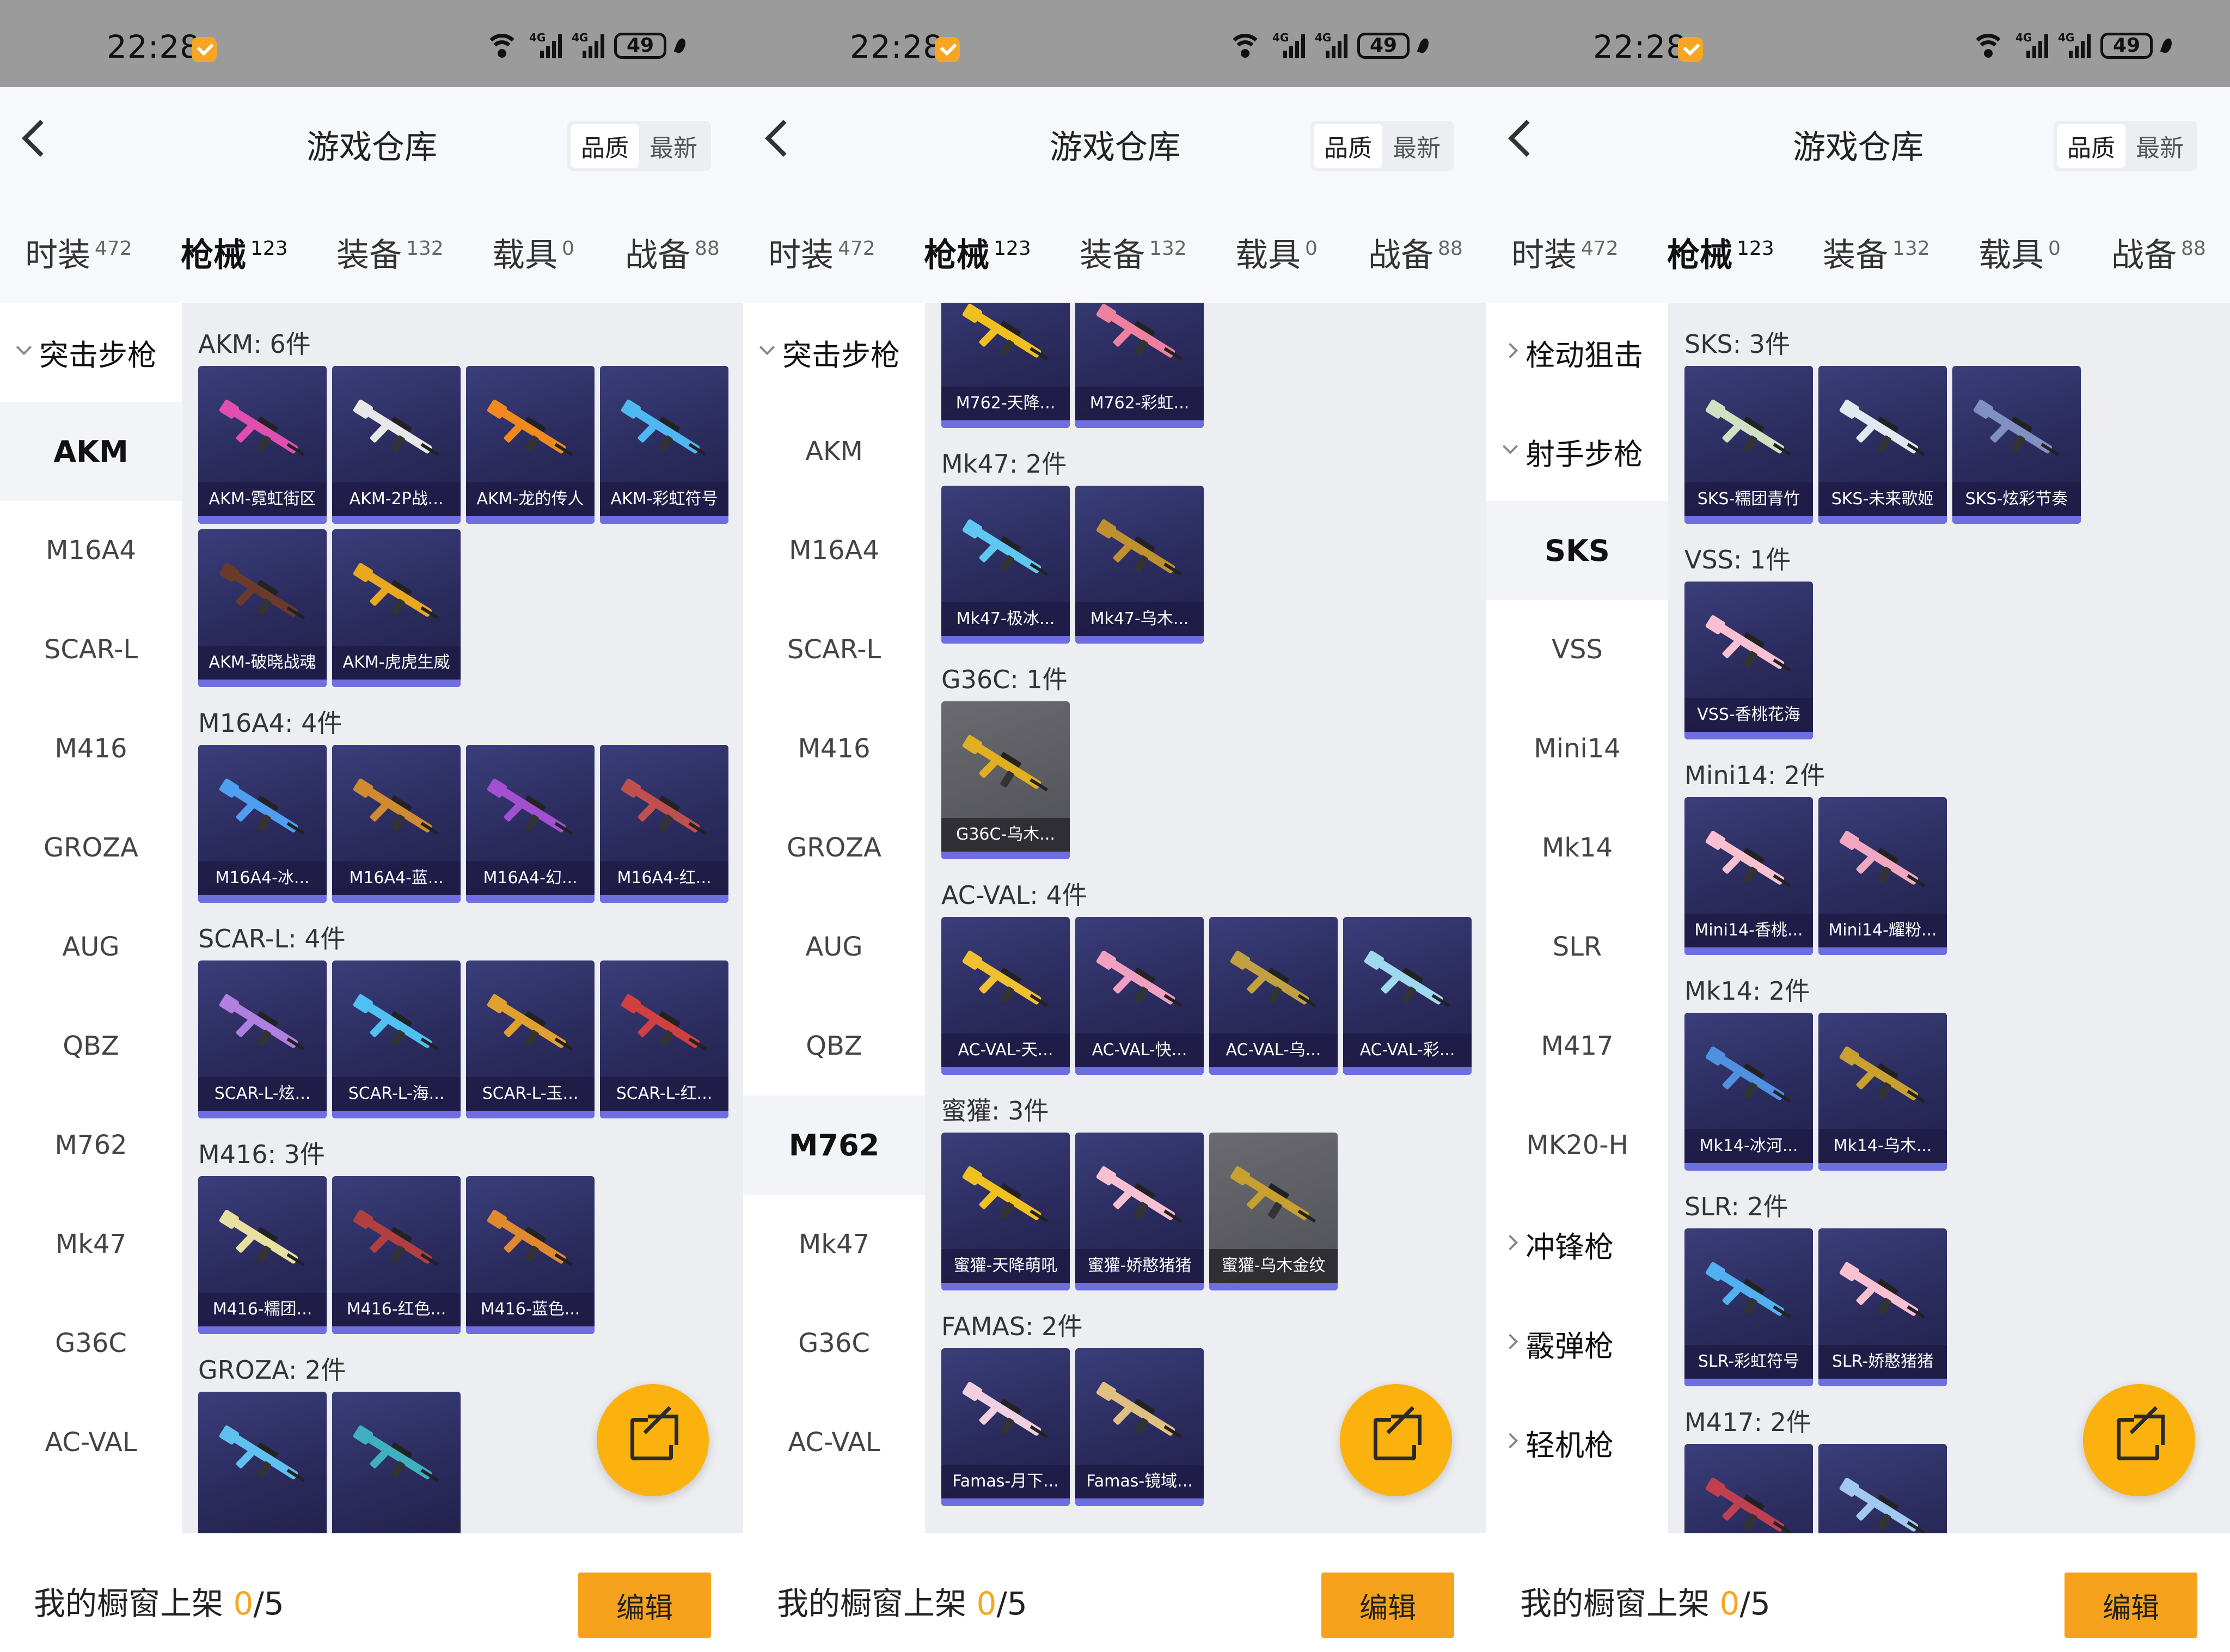 The image size is (2230, 1652). Describe the element at coordinates (1748, 1307) in the screenshot. I see `skin-card: SLR-彩虹符号` at that location.